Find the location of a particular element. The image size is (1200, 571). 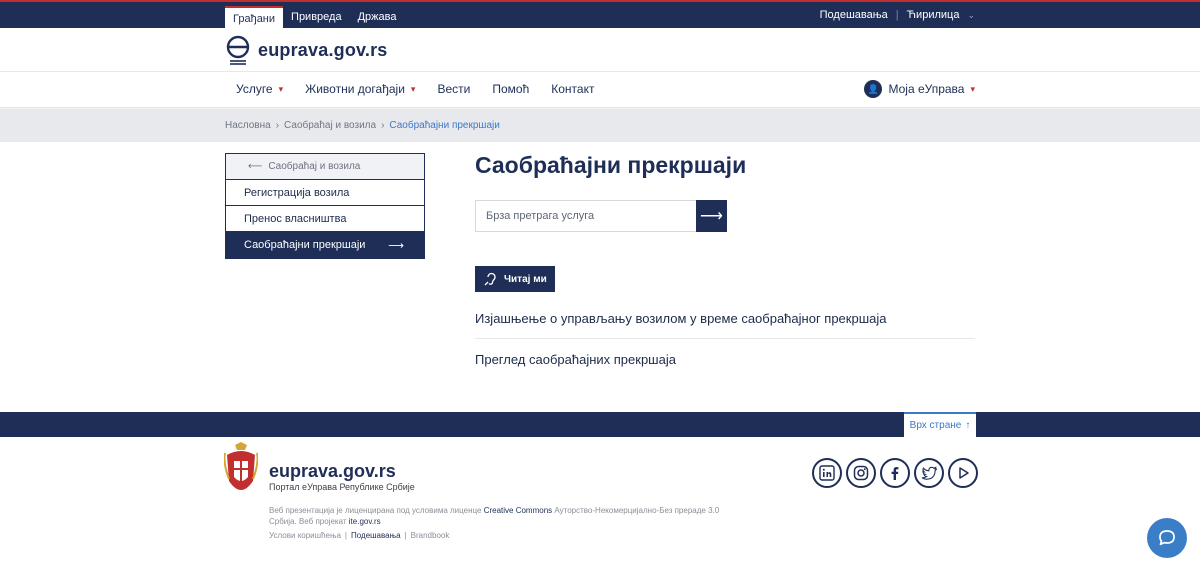

tab-state: Држава is located at coordinates (377, 17).